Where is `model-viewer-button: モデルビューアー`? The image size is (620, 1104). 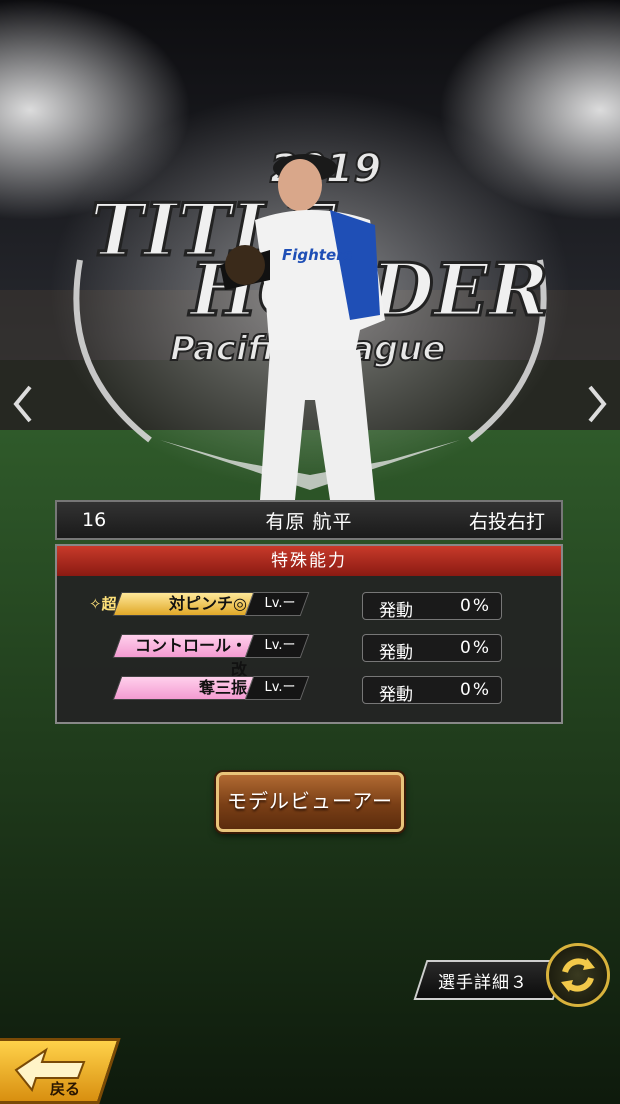 model-viewer-button: モデルビューアー is located at coordinates (310, 802).